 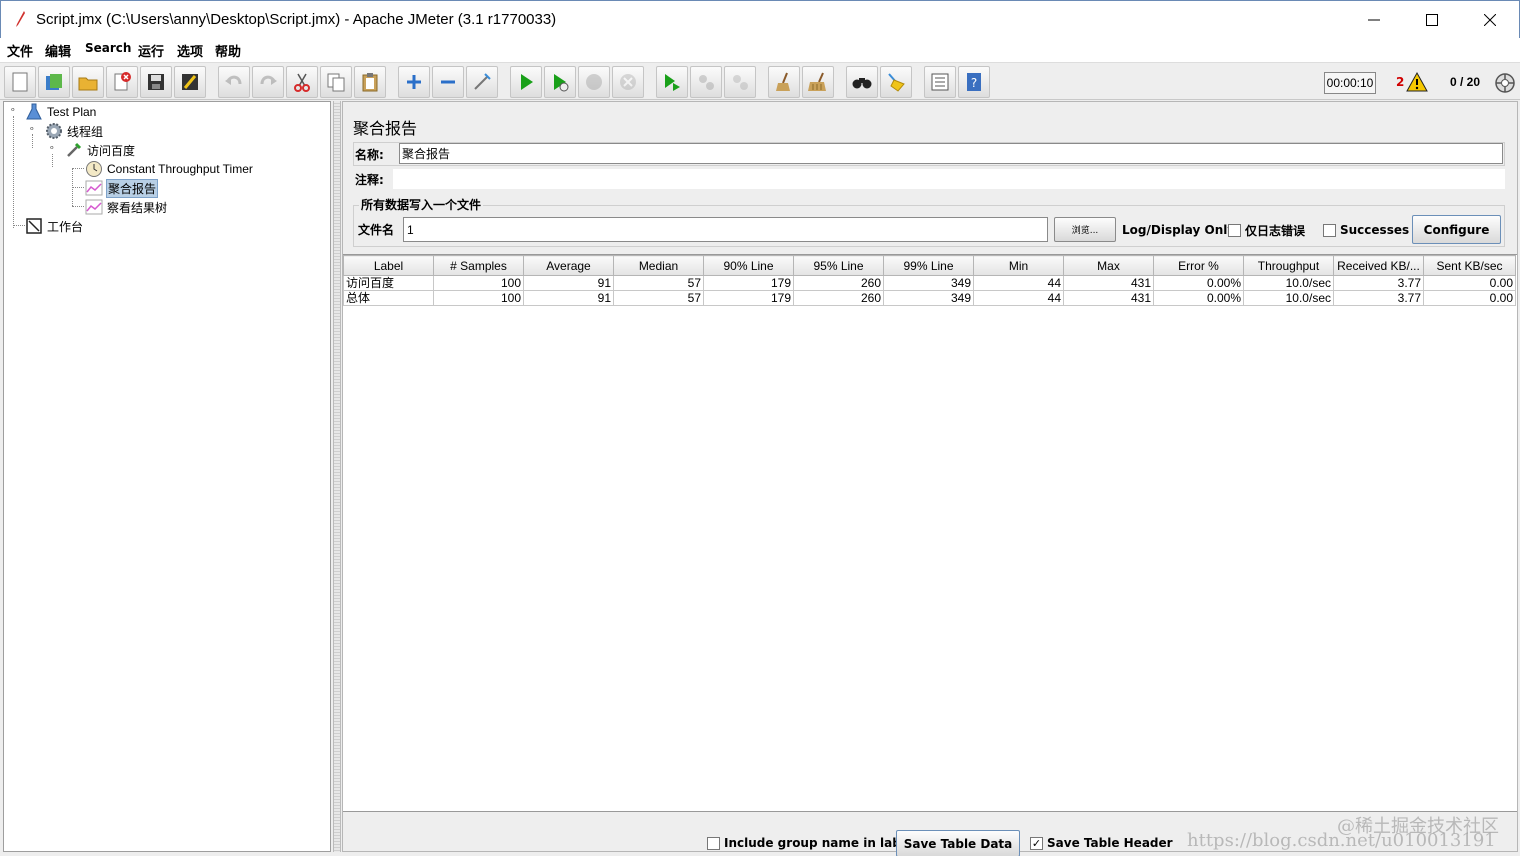 I want to click on collapse-all-button, so click(x=448, y=82).